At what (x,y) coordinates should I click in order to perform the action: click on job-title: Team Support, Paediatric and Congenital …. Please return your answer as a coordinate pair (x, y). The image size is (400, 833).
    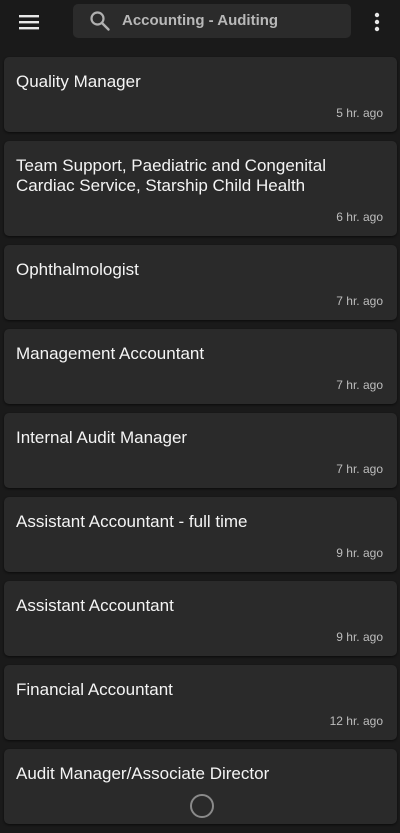
    Looking at the image, I should click on (171, 175).